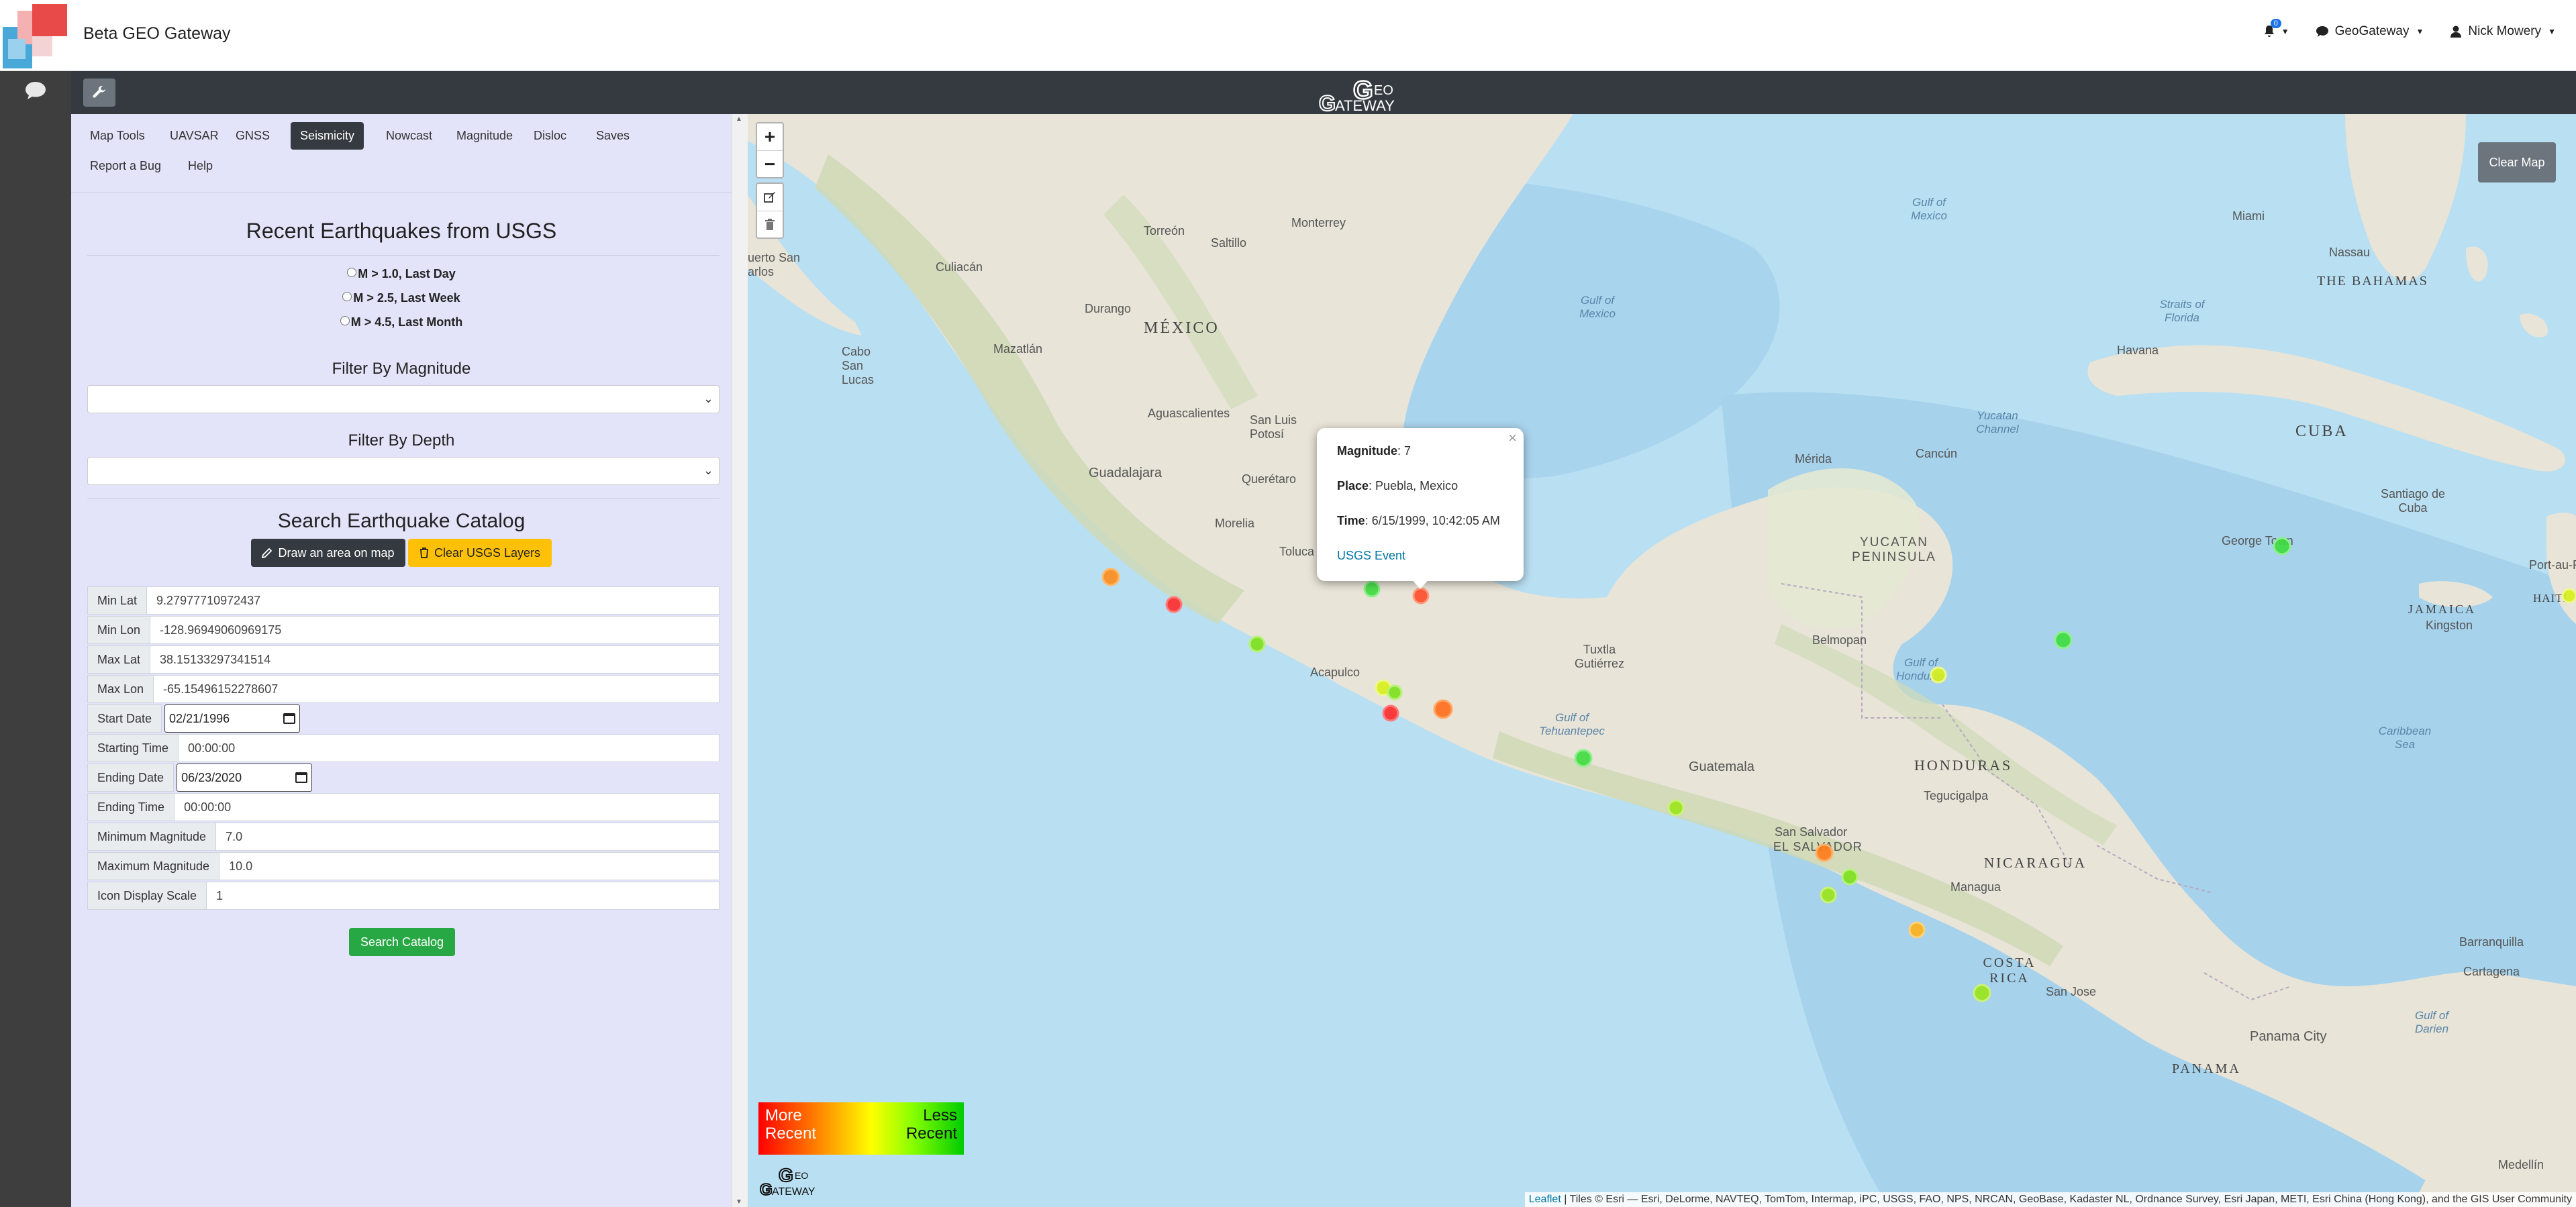 This screenshot has width=2576, height=1207. I want to click on scroll-down-icon: ▼, so click(739, 1202).